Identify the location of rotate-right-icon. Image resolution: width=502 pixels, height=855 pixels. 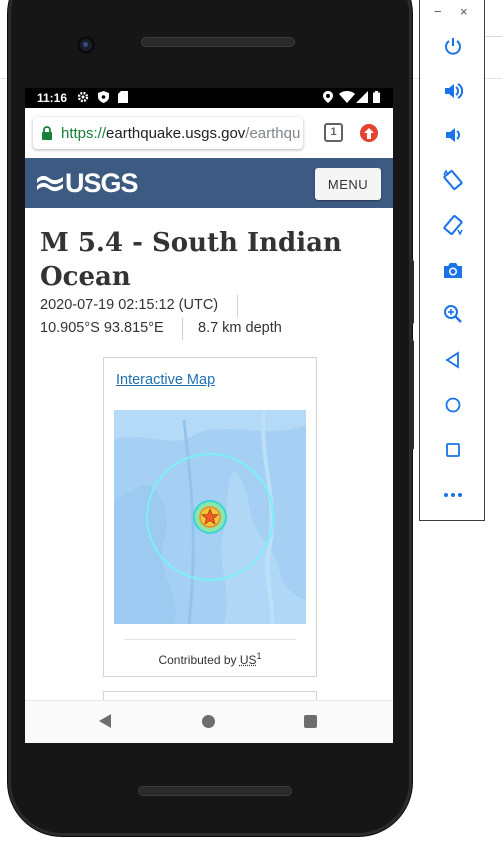
(453, 225).